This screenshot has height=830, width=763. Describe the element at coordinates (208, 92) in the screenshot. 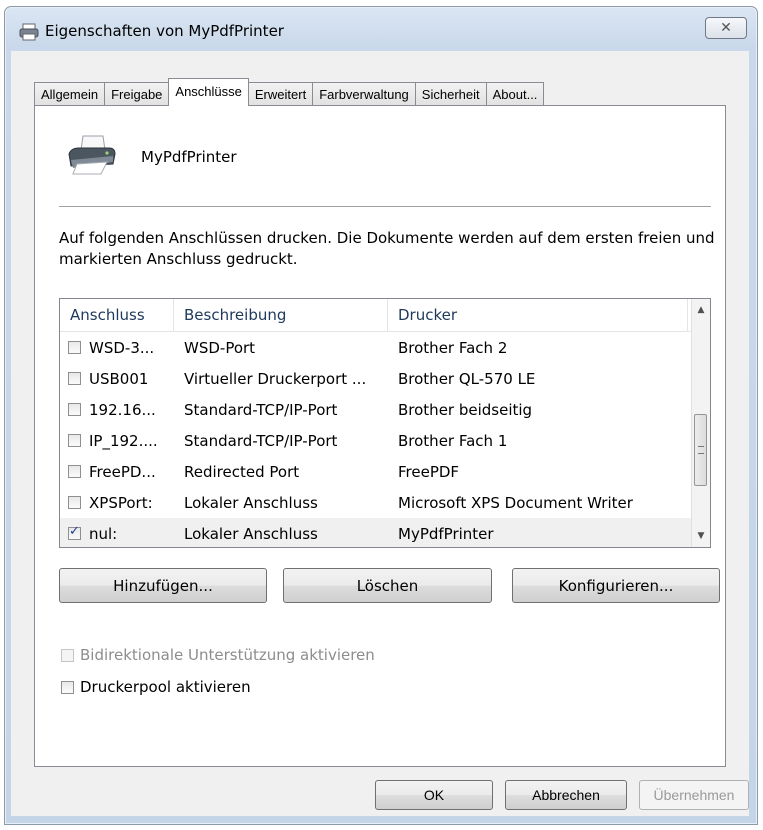

I see `tab-ports: Anschlüsse` at that location.